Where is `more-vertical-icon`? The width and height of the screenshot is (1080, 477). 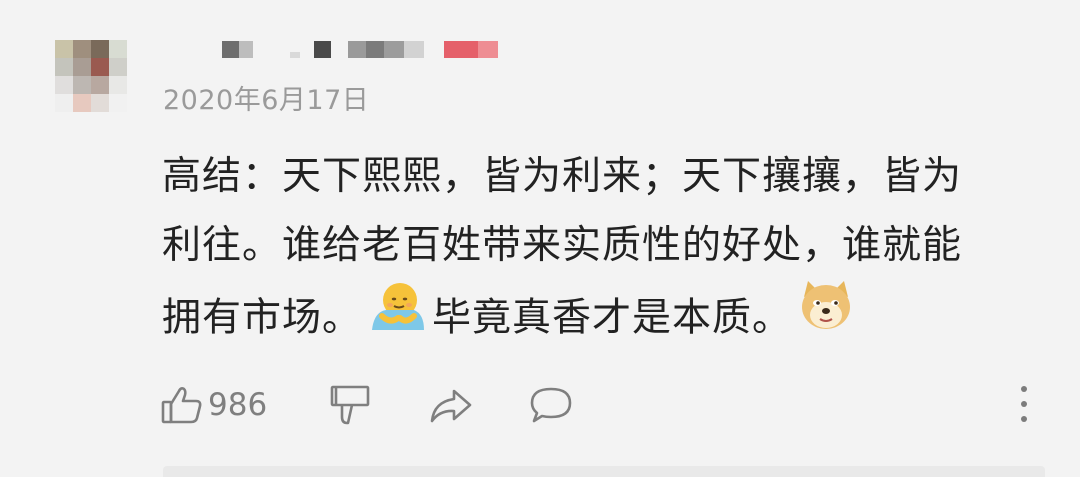
more-vertical-icon is located at coordinates (1024, 404).